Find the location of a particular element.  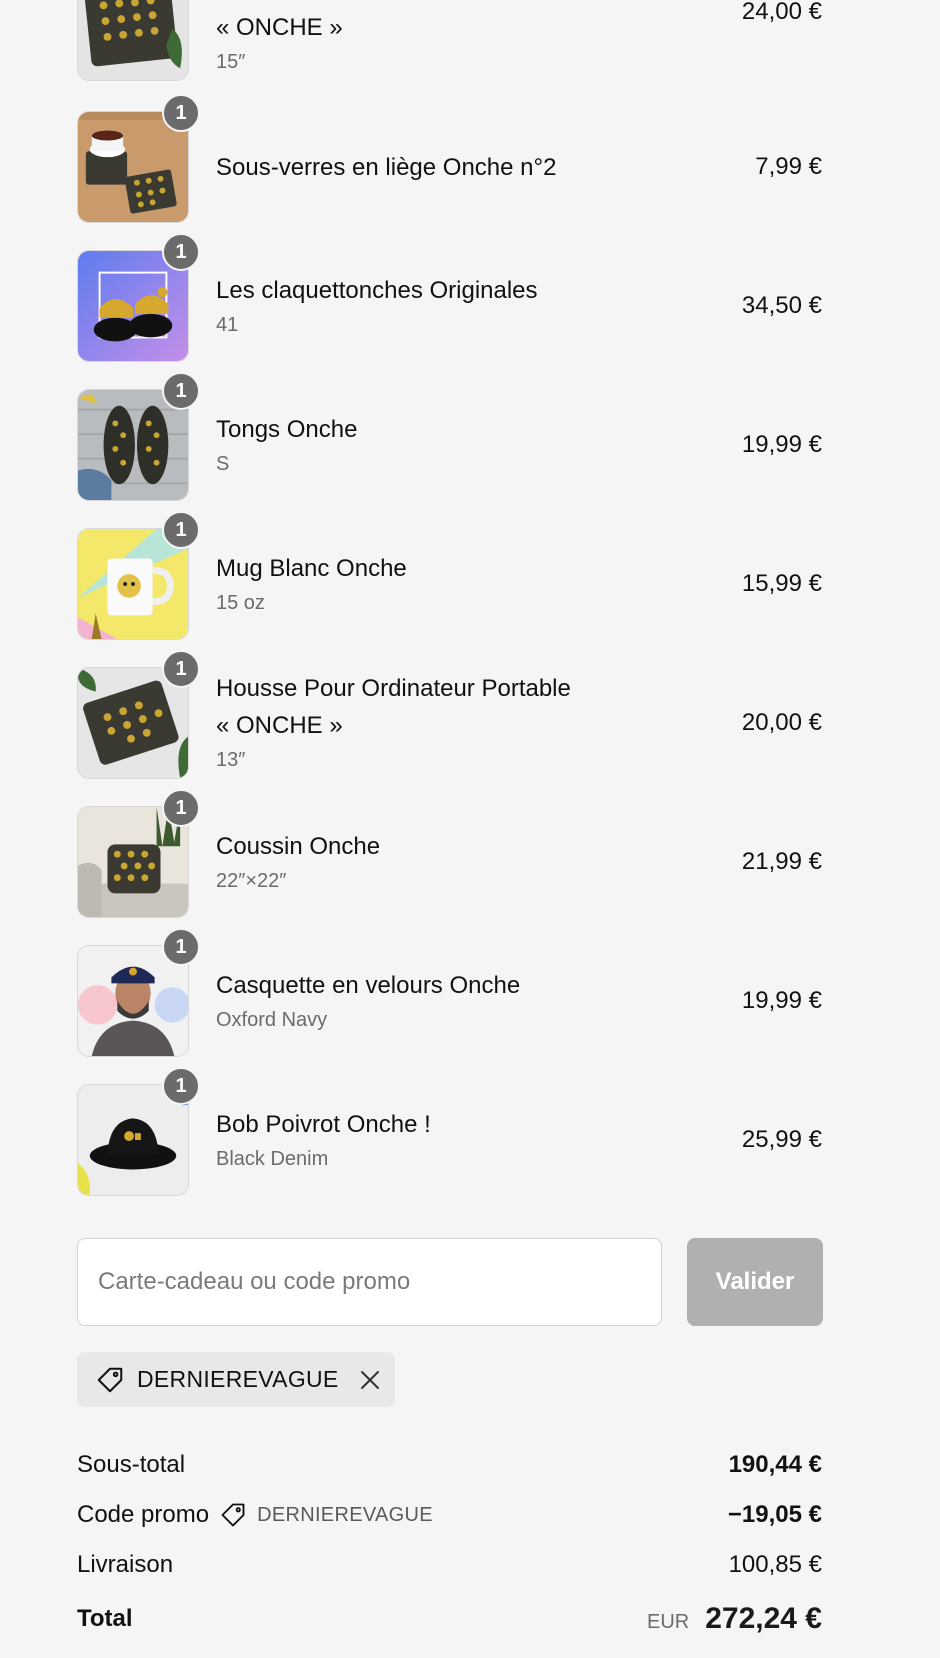

product-variant: 15 oz is located at coordinates (240, 602).